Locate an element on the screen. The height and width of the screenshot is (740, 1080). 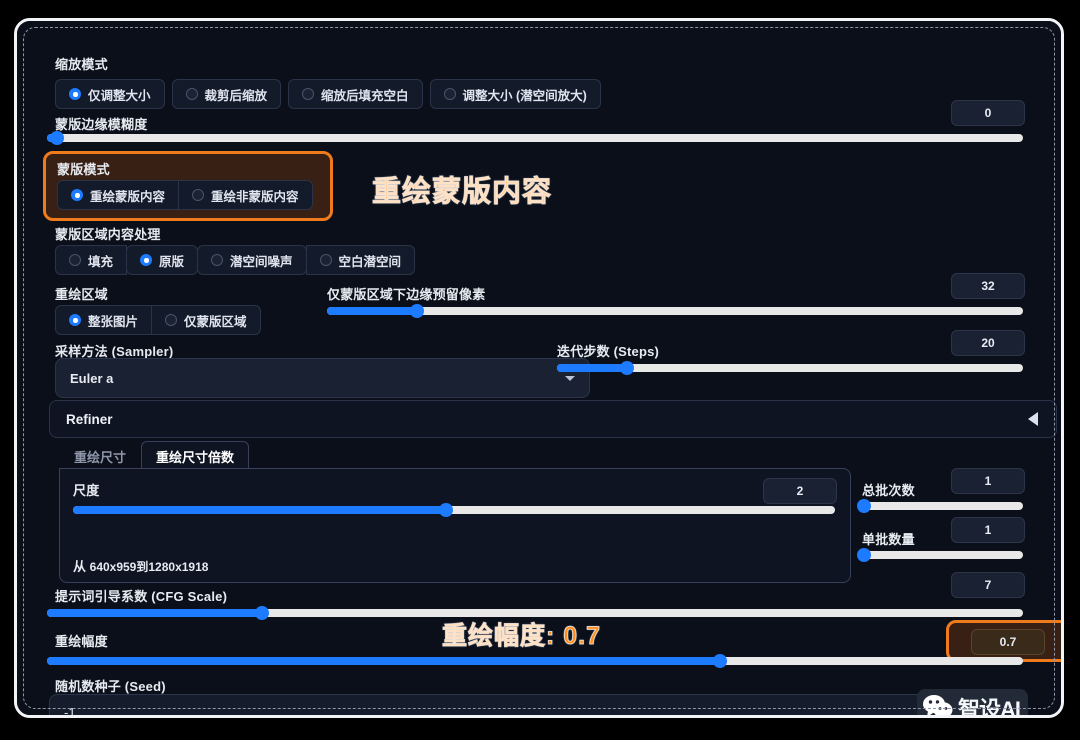
radio-label: 调整大小 (潜空间放大) is located at coordinates (524, 95).